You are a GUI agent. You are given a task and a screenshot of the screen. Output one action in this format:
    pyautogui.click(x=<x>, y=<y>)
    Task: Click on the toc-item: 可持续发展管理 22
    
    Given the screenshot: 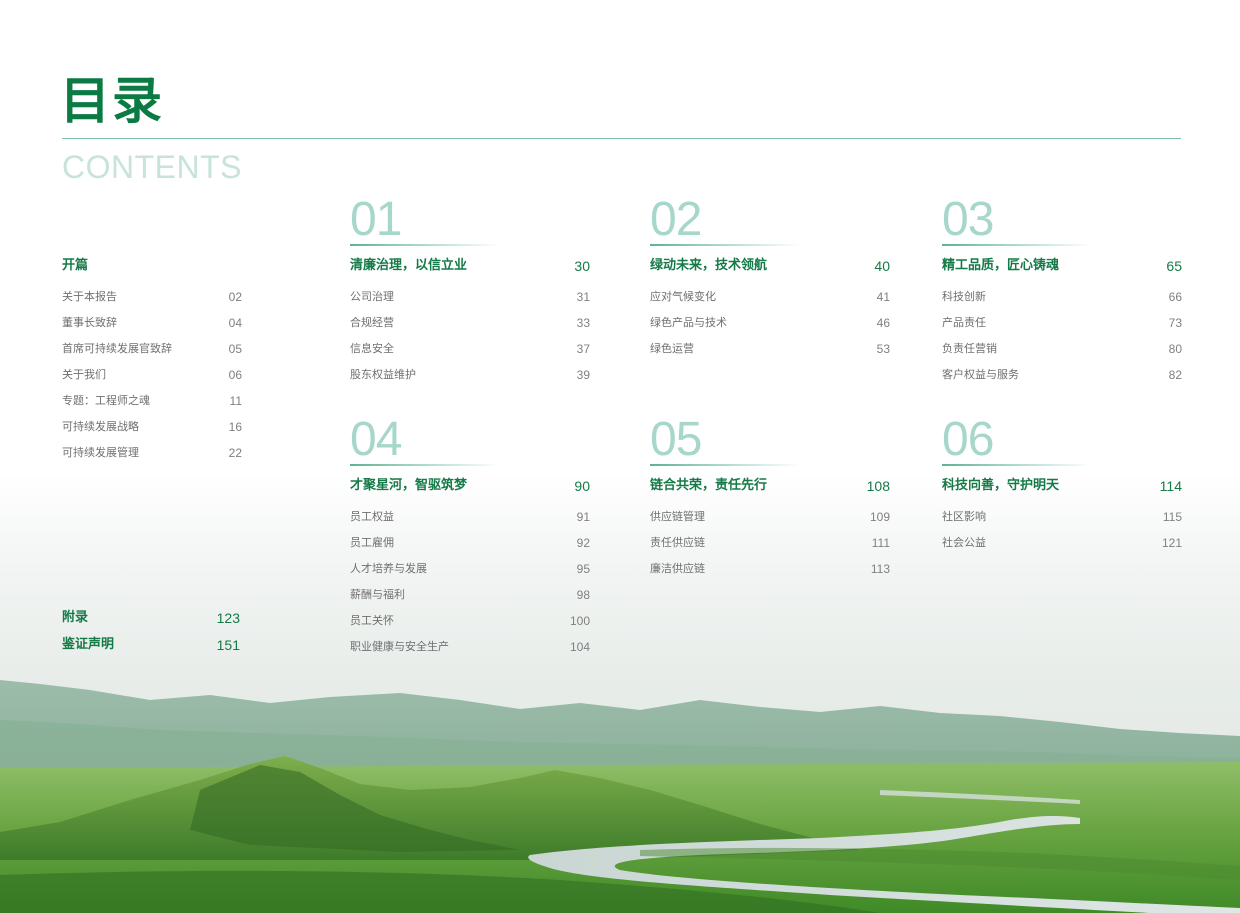 What is the action you would take?
    pyautogui.click(x=152, y=459)
    